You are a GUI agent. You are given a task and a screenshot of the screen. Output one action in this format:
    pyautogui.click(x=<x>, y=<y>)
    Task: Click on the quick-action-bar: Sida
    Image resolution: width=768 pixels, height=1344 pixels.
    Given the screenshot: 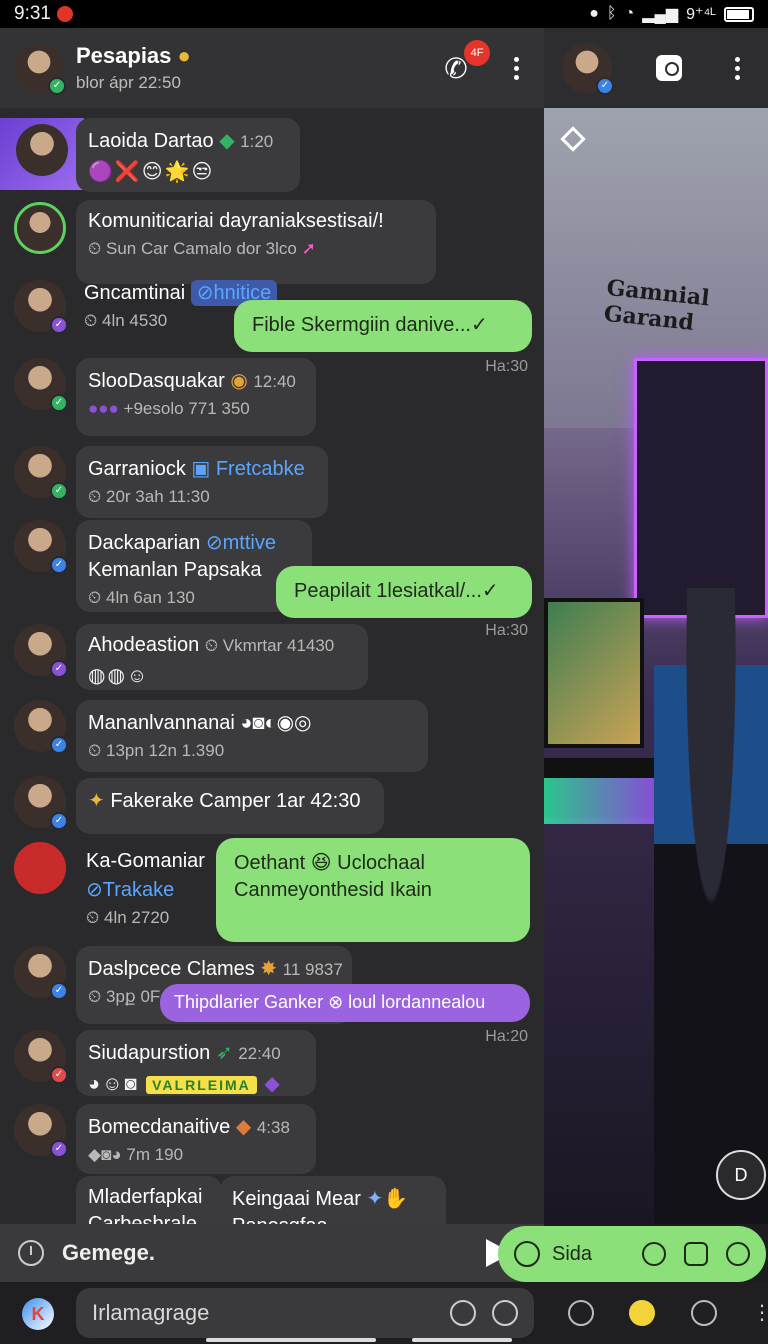 What is the action you would take?
    pyautogui.click(x=632, y=1254)
    